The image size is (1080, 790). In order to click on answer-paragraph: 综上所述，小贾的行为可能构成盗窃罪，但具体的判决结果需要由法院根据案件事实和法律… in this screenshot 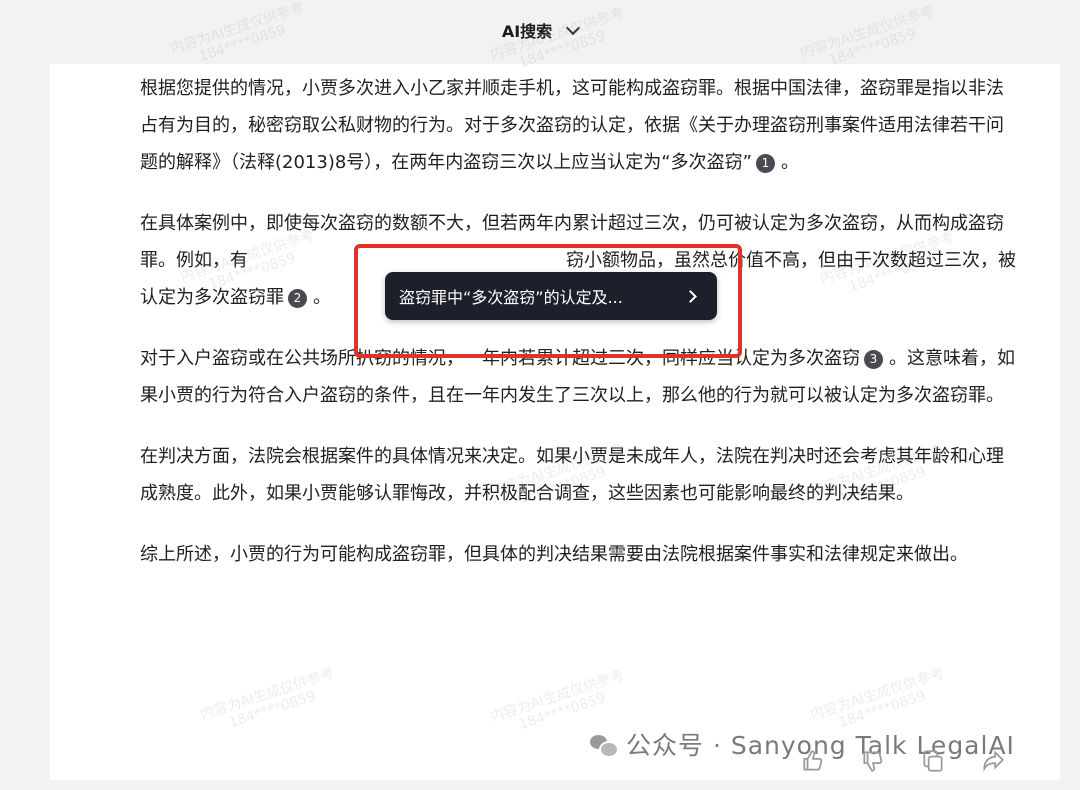, I will do `click(554, 554)`.